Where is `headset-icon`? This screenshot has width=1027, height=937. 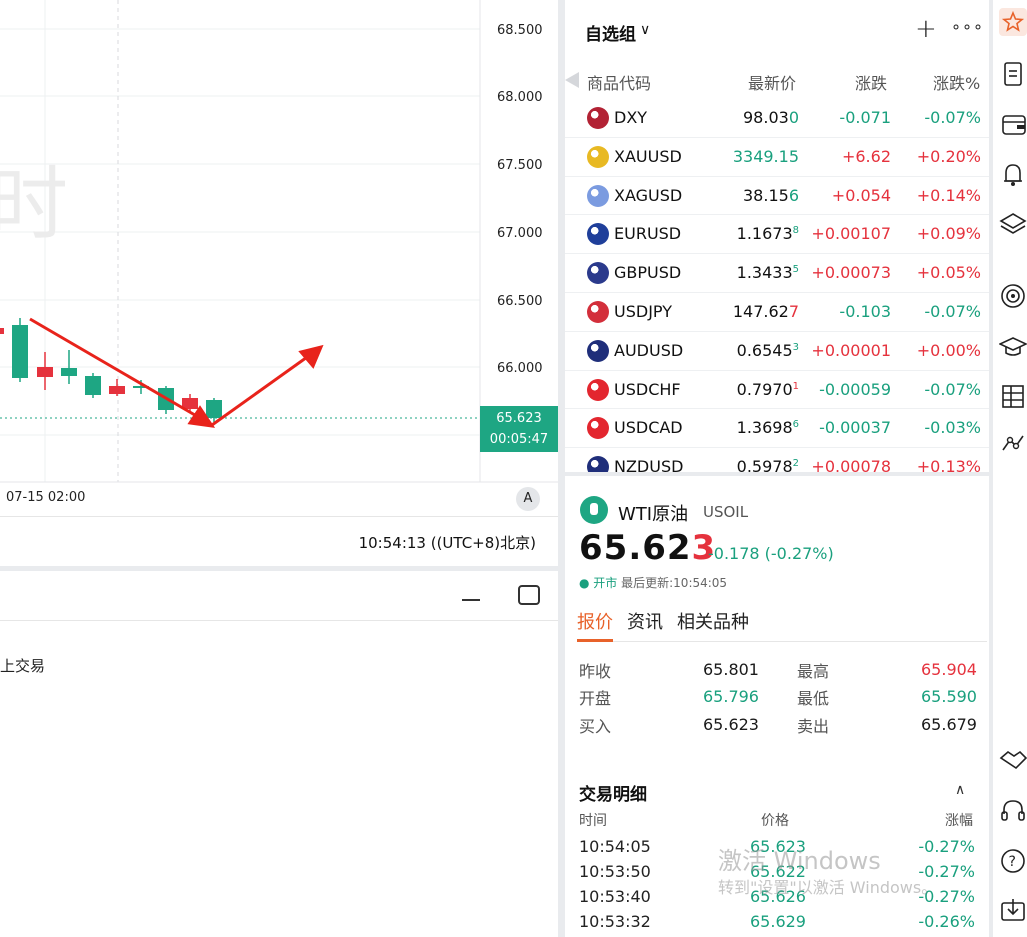
headset-icon is located at coordinates (1013, 811).